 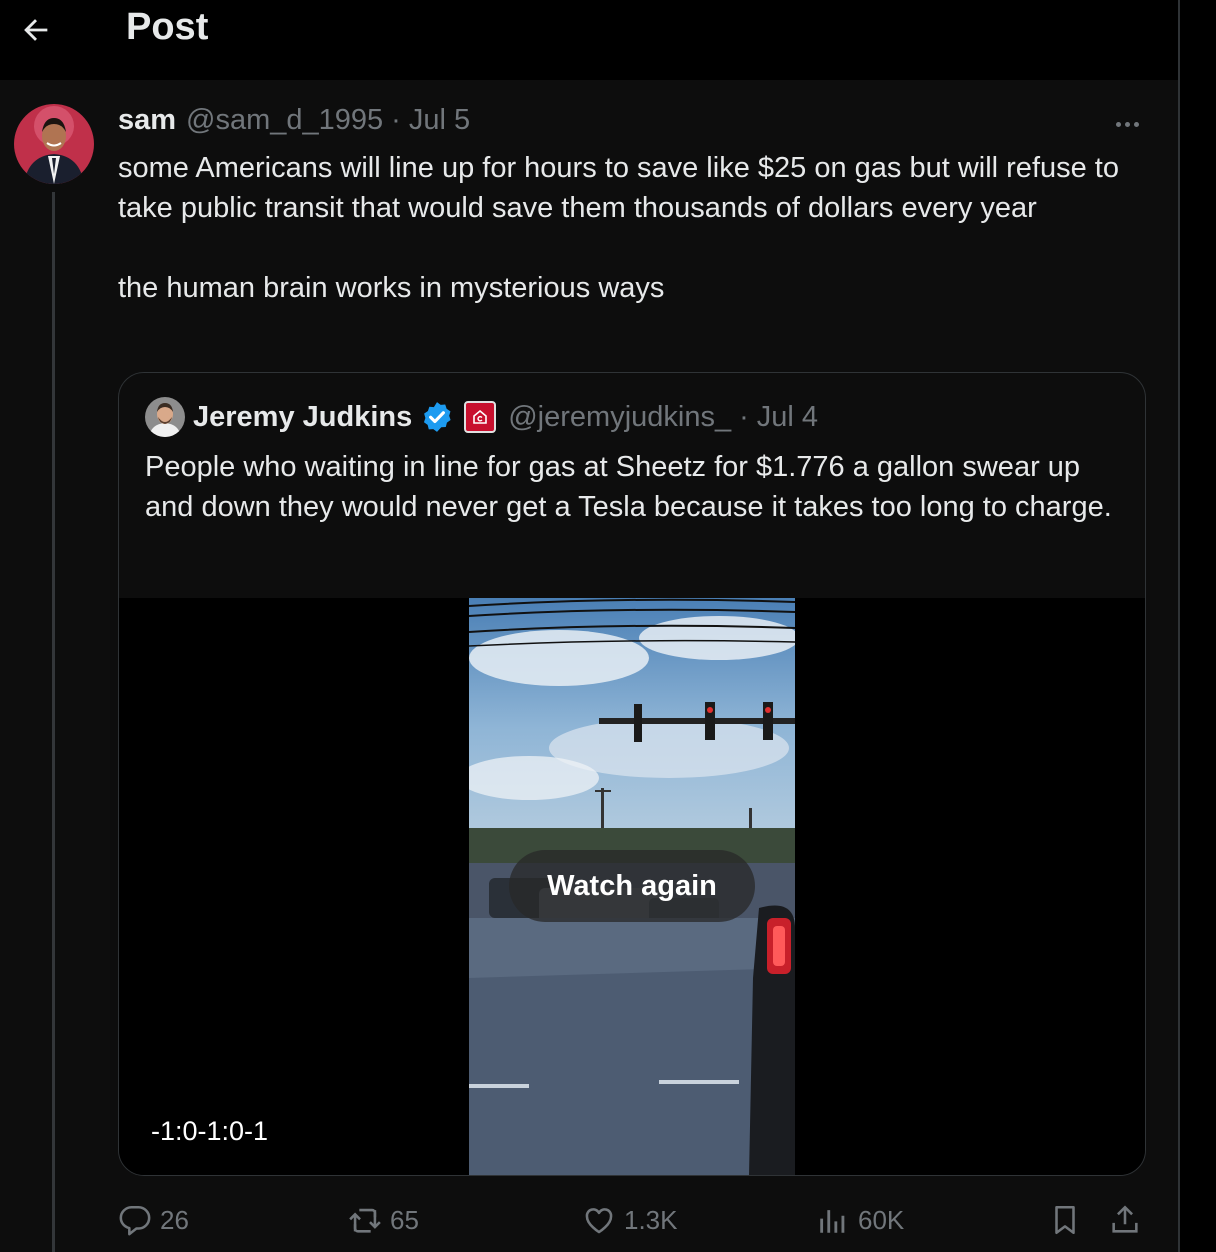 I want to click on arrow-left-icon, so click(x=36, y=30).